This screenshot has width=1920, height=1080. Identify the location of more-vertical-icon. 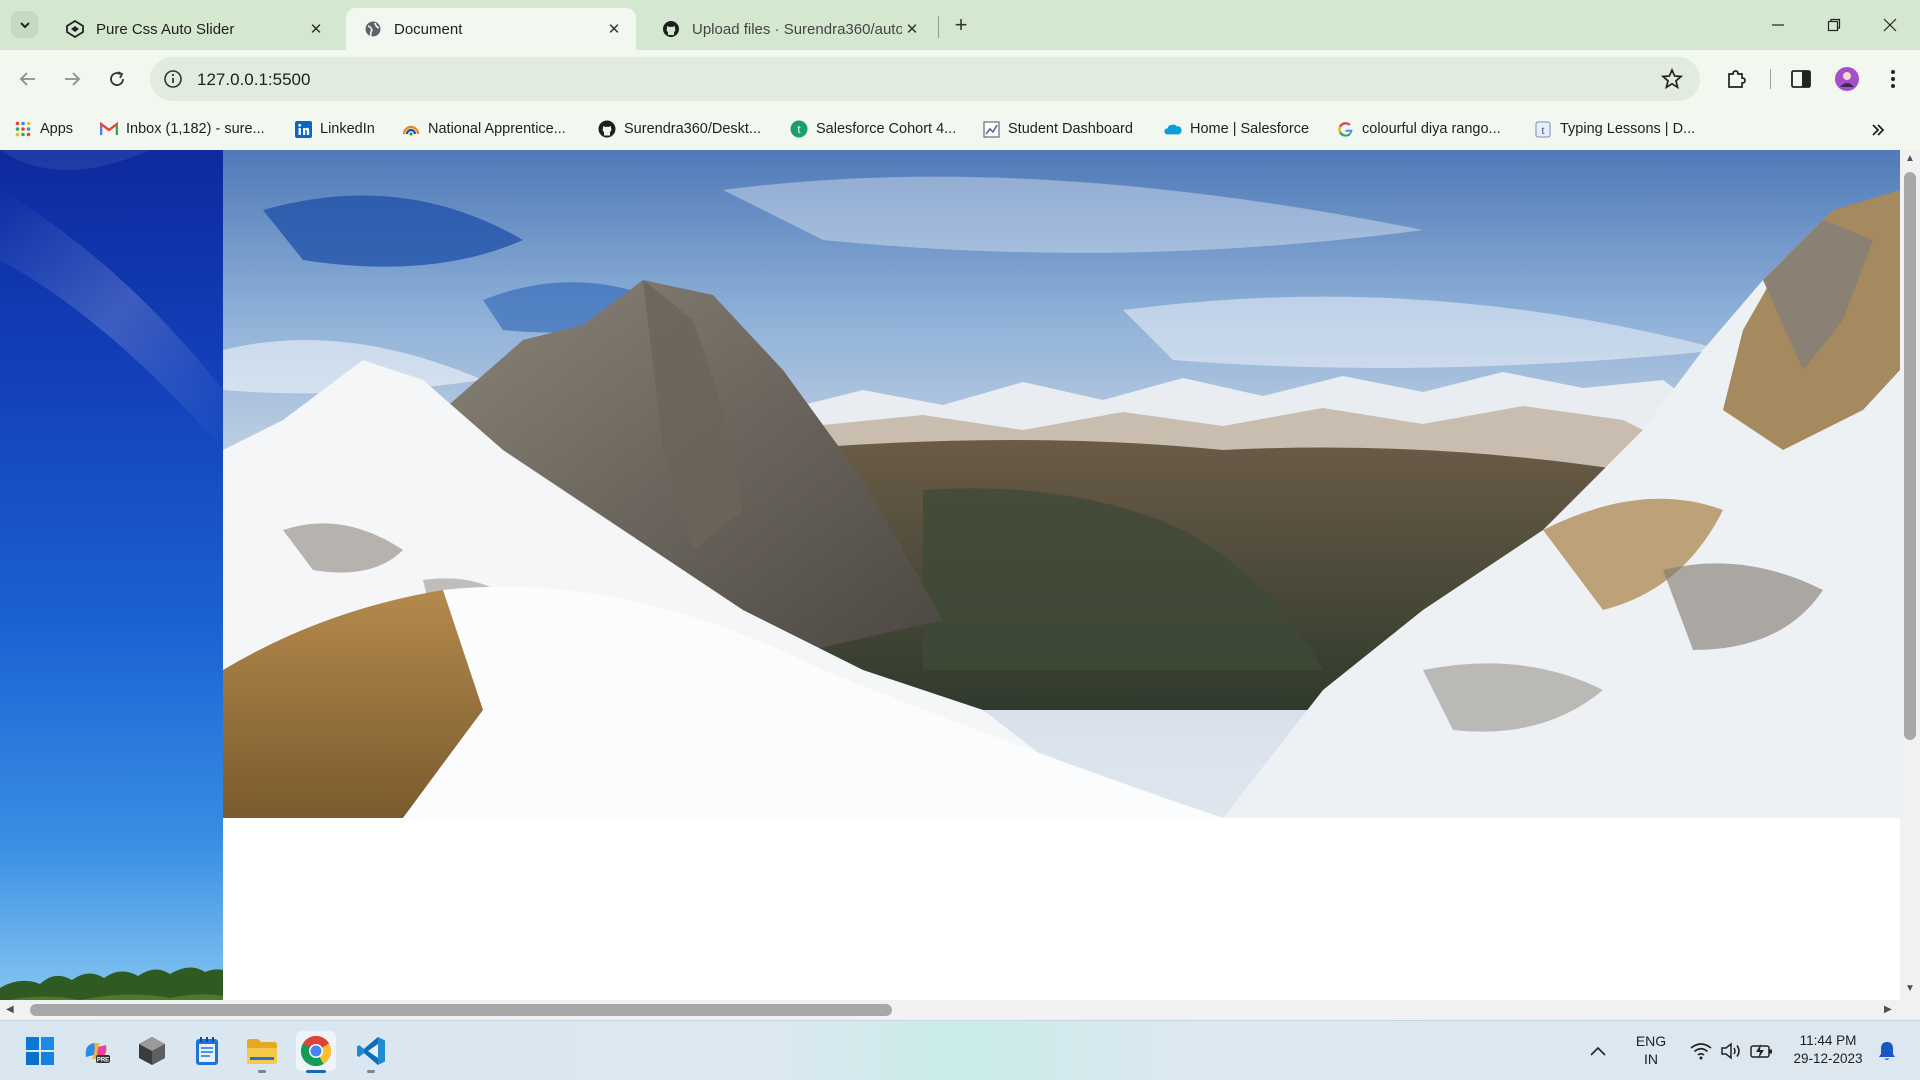
(1893, 79).